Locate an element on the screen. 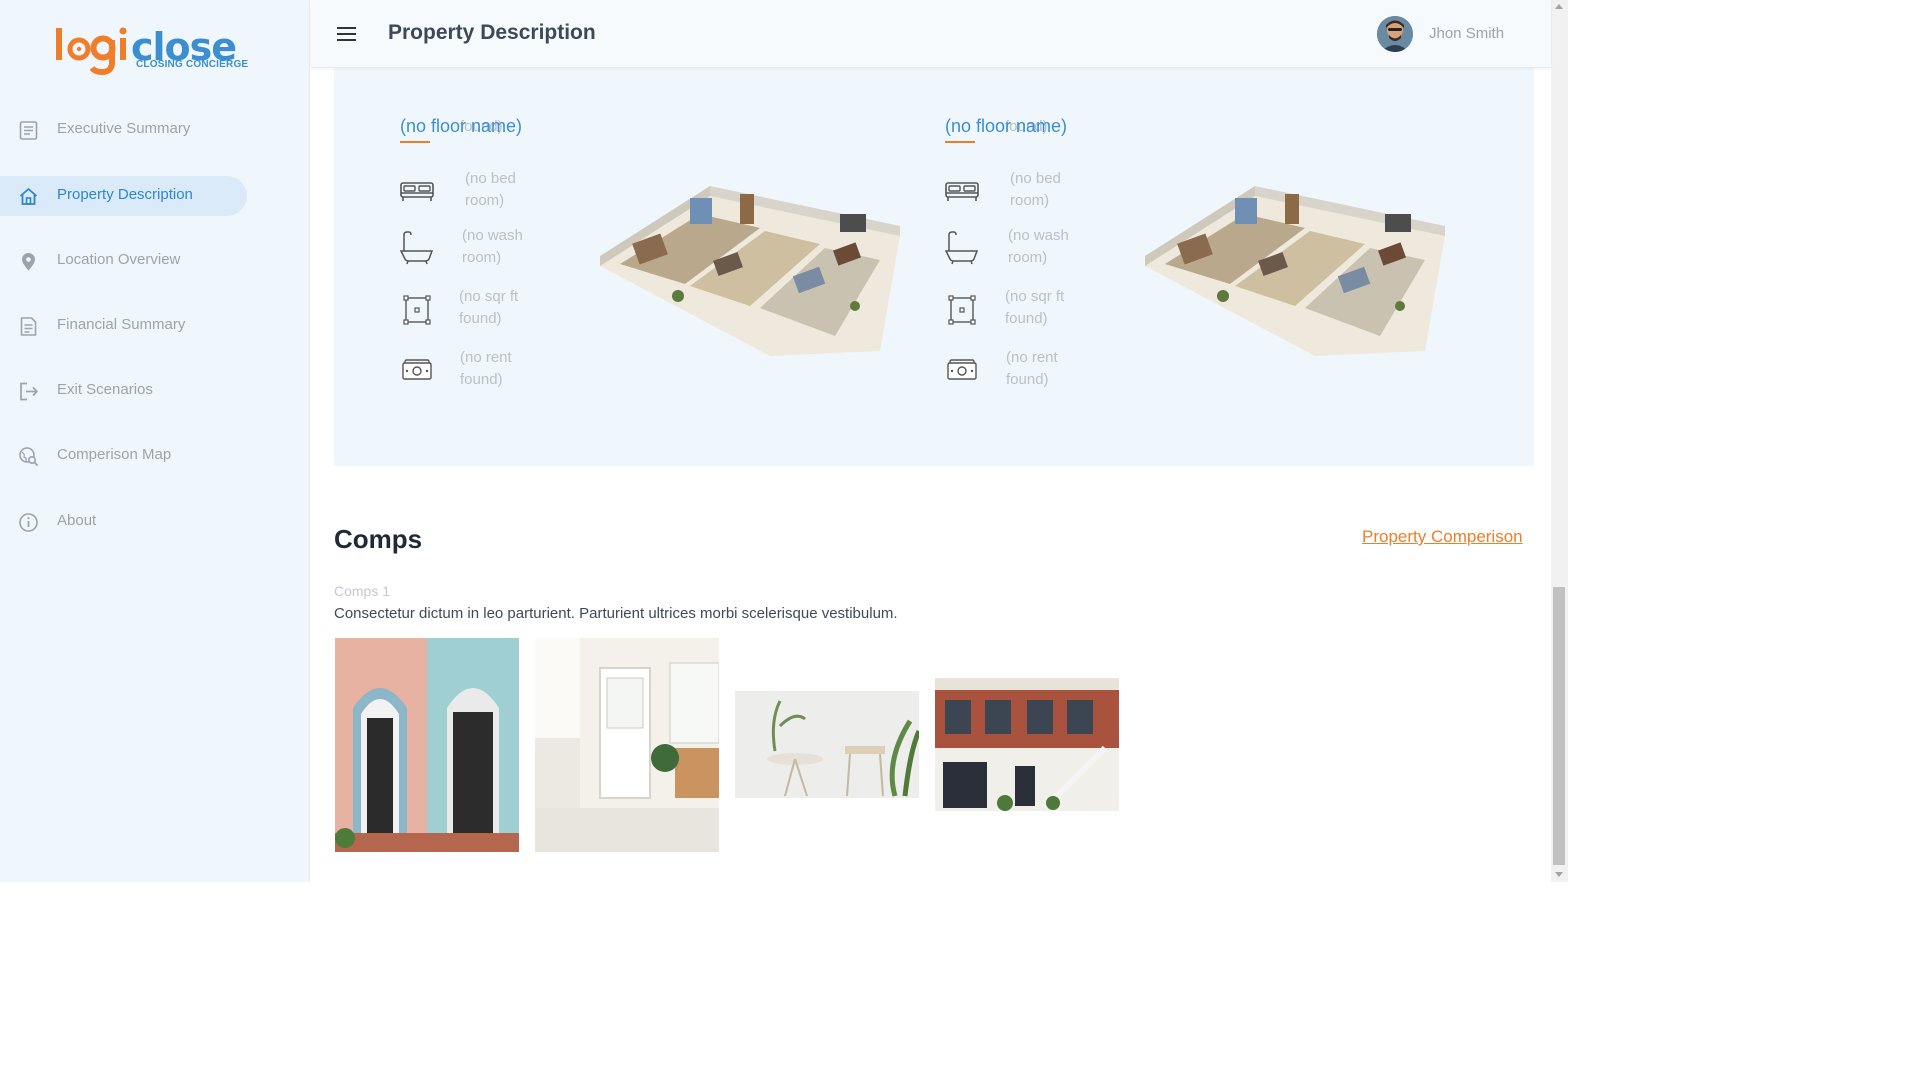 This screenshot has width=1920, height=1080. scrollbar is located at coordinates (1559, 441).